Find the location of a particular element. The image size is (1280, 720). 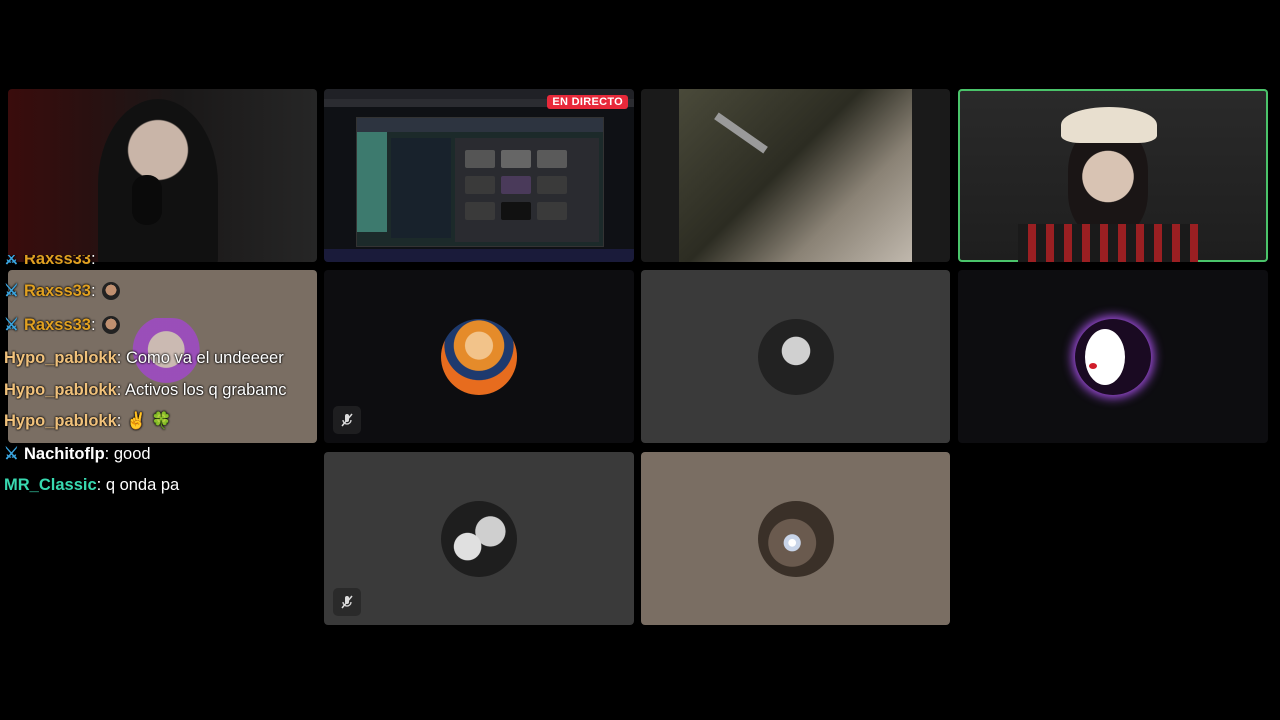

naruto-avatar is located at coordinates (479, 357).